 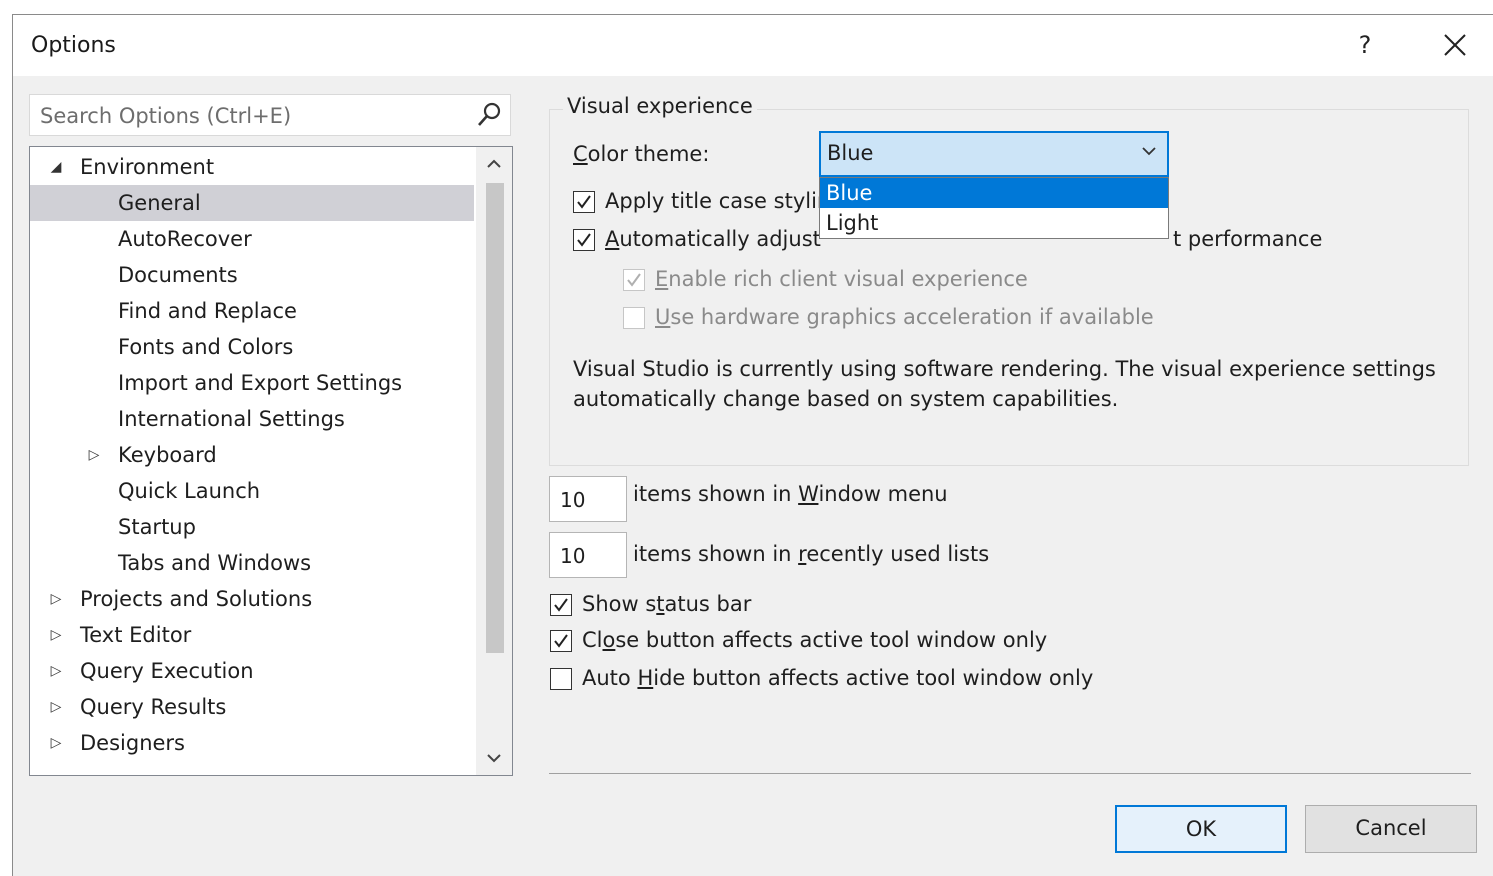 I want to click on tree-item-label: Documents, so click(x=178, y=275).